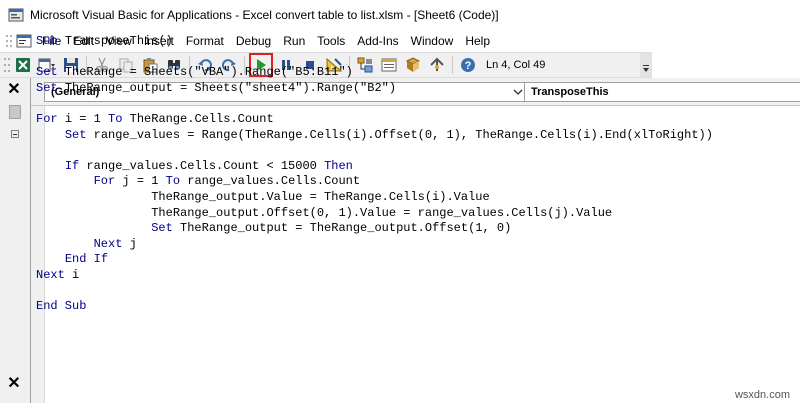  What do you see at coordinates (76, 274) in the screenshot?
I see `code-text: i` at bounding box center [76, 274].